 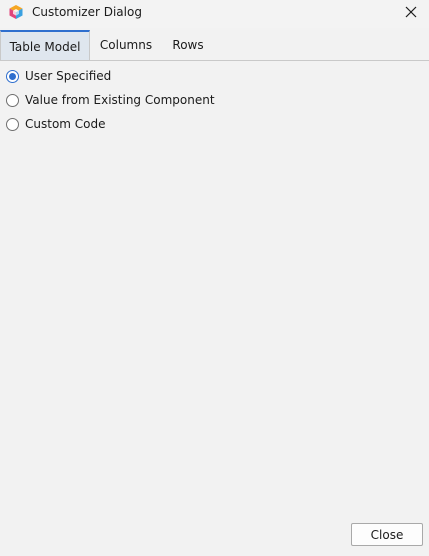 I want to click on close-button-label: Close, so click(x=387, y=534).